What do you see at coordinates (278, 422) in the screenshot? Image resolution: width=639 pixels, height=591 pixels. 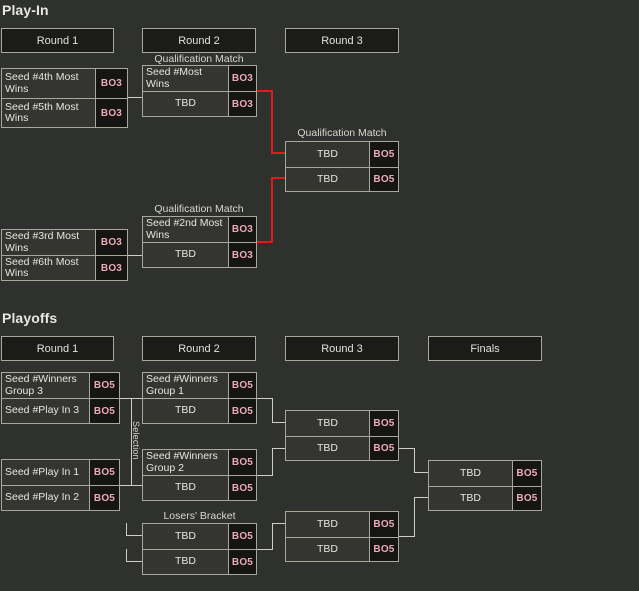 I see `connector-po-r2u-to-r3u-h2` at bounding box center [278, 422].